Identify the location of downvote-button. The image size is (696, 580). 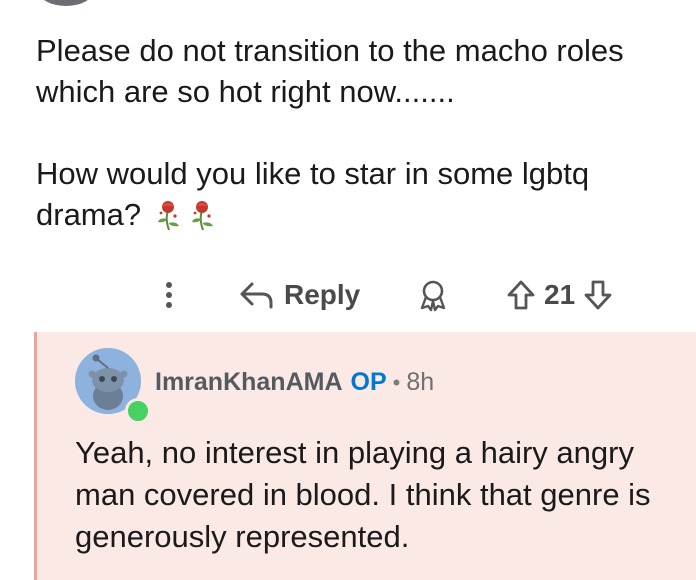
(598, 295).